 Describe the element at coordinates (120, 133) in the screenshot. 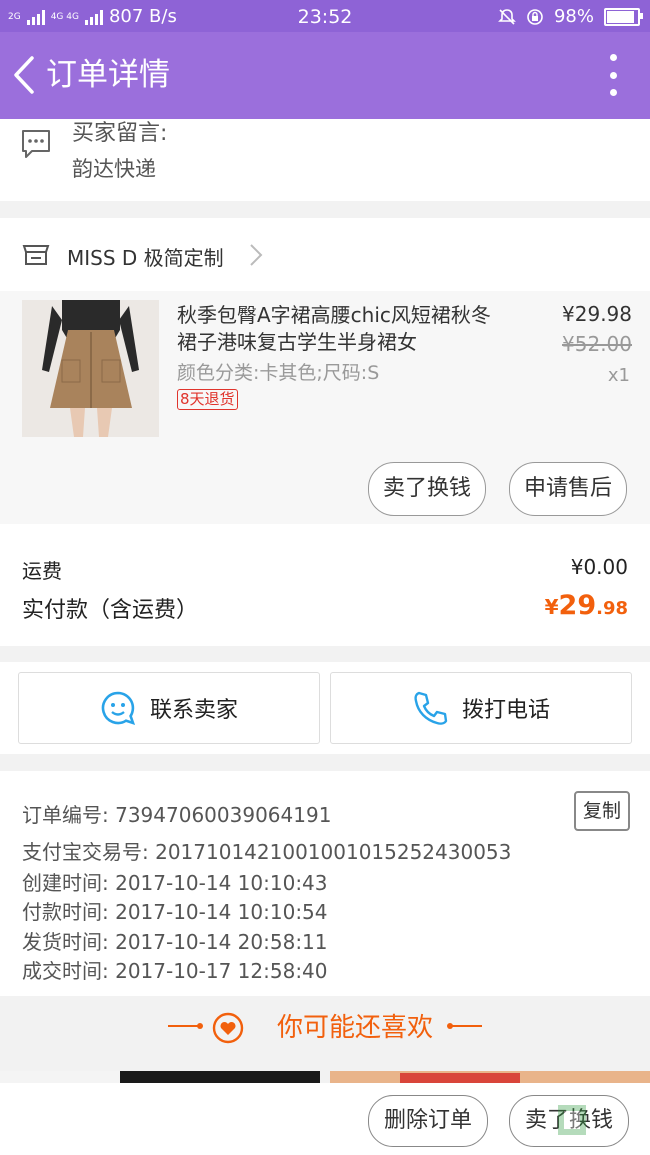

I see `buyer-note-label: 买家留言:` at that location.